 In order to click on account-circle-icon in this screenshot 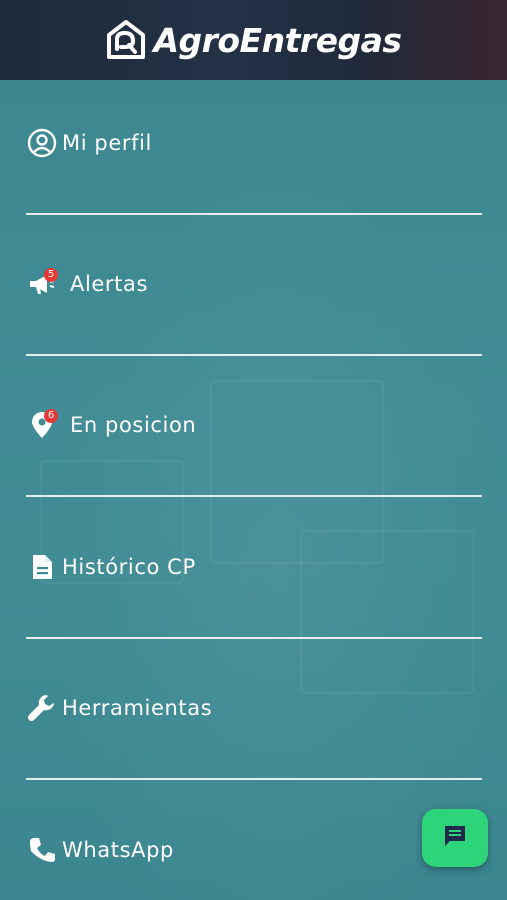, I will do `click(42, 143)`.